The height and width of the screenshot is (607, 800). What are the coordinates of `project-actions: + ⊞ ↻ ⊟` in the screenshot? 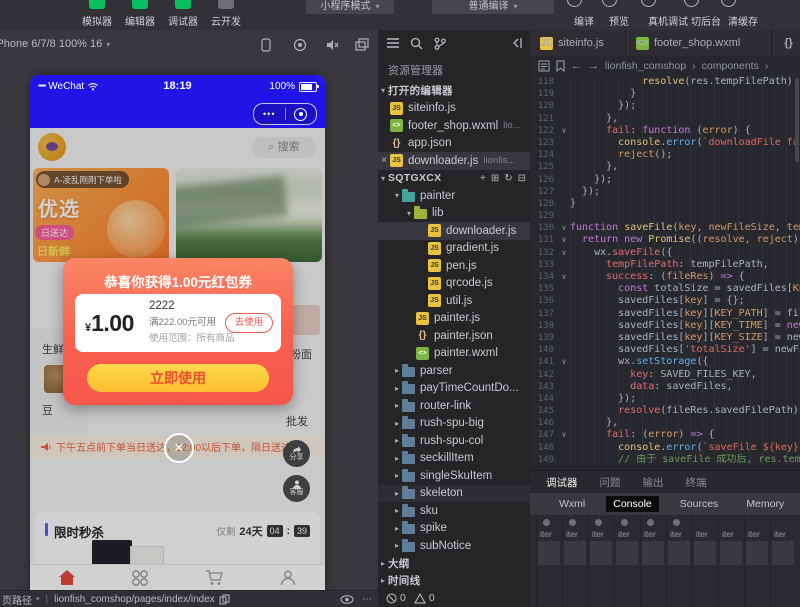 It's located at (503, 179).